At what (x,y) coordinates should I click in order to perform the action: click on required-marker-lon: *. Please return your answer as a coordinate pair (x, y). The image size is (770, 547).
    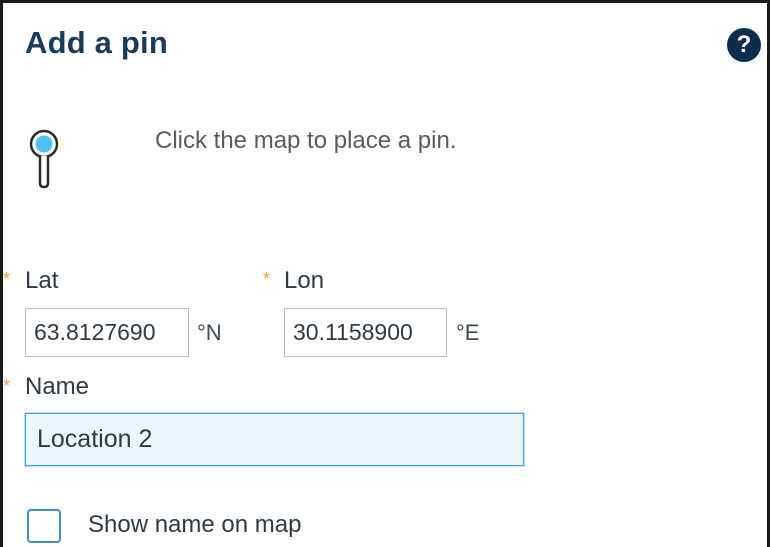
    Looking at the image, I should click on (267, 279).